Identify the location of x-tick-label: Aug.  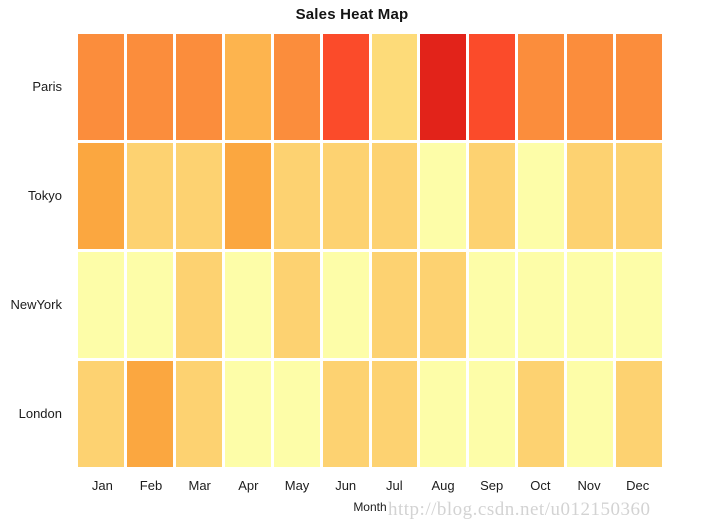
(443, 485).